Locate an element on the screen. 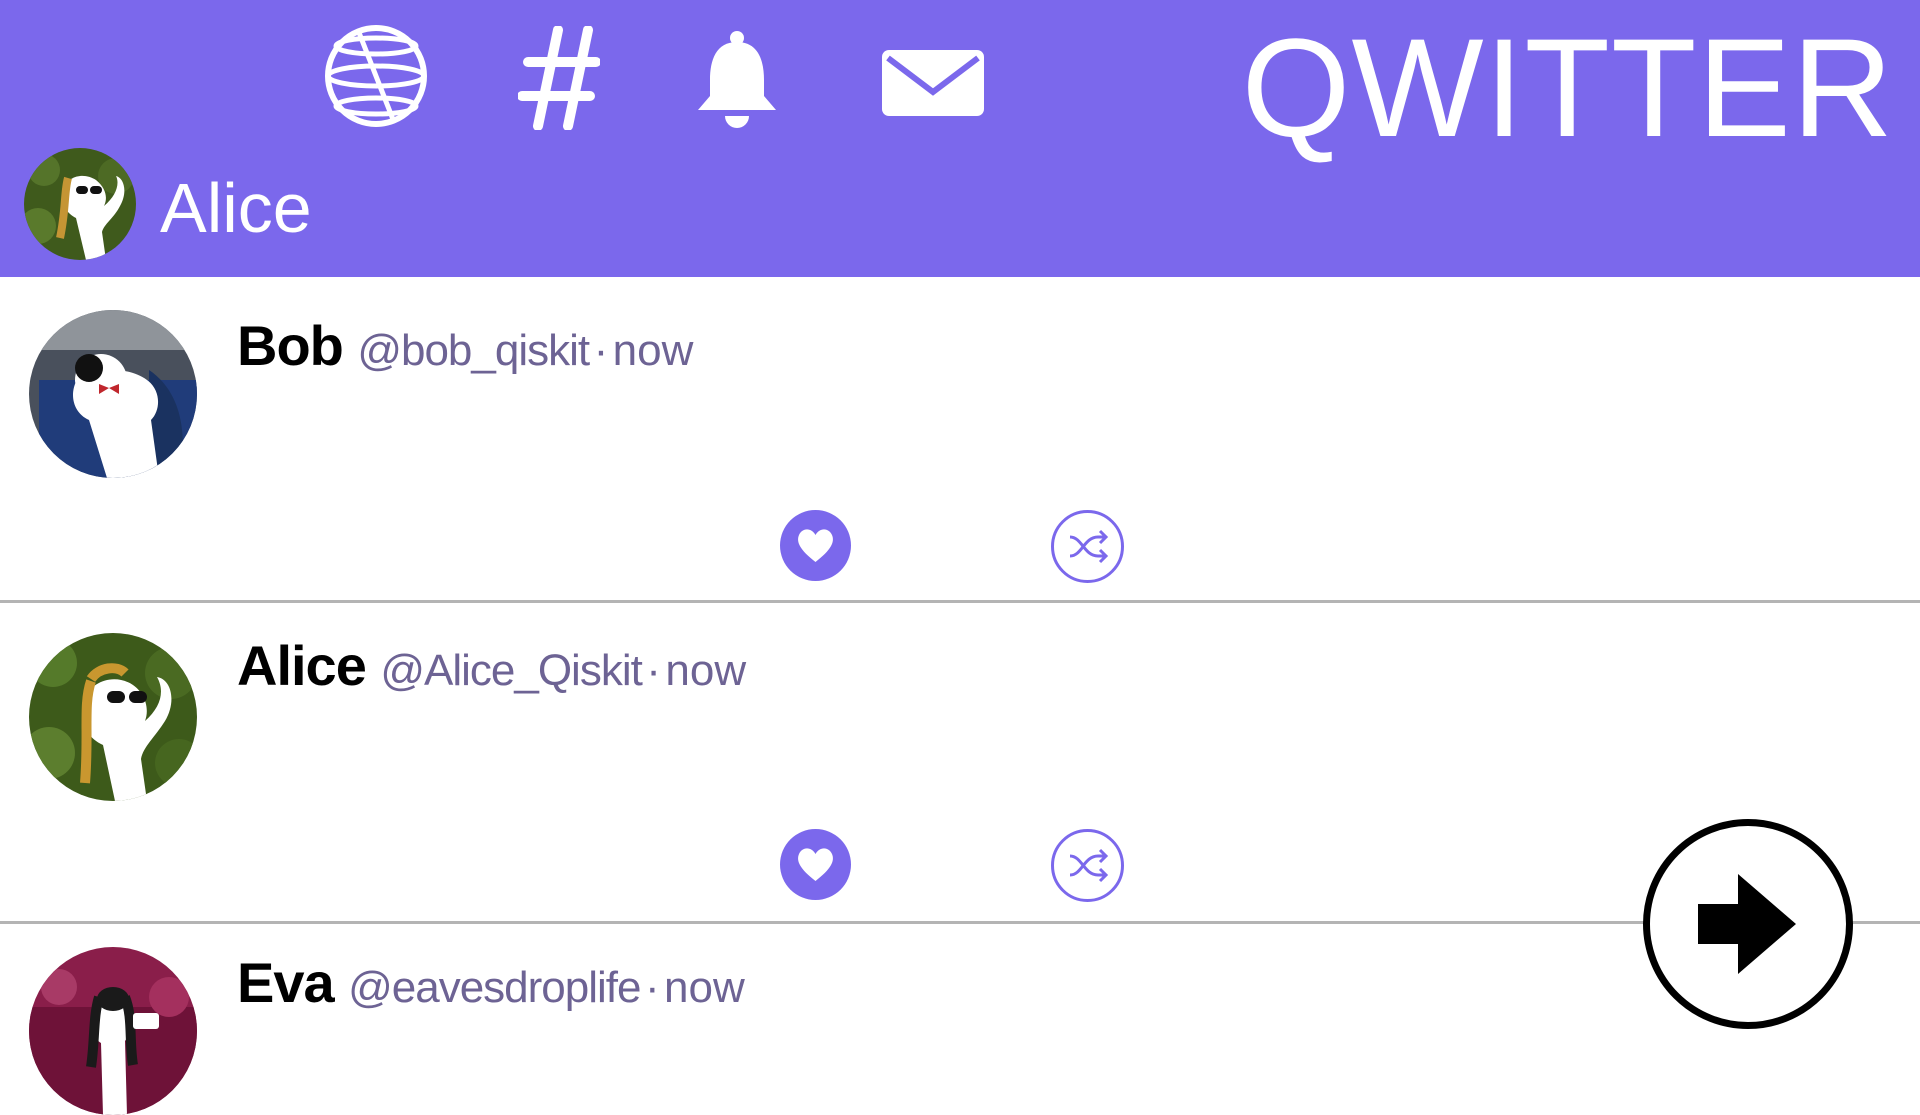 The width and height of the screenshot is (1920, 1115). next-button is located at coordinates (1748, 924).